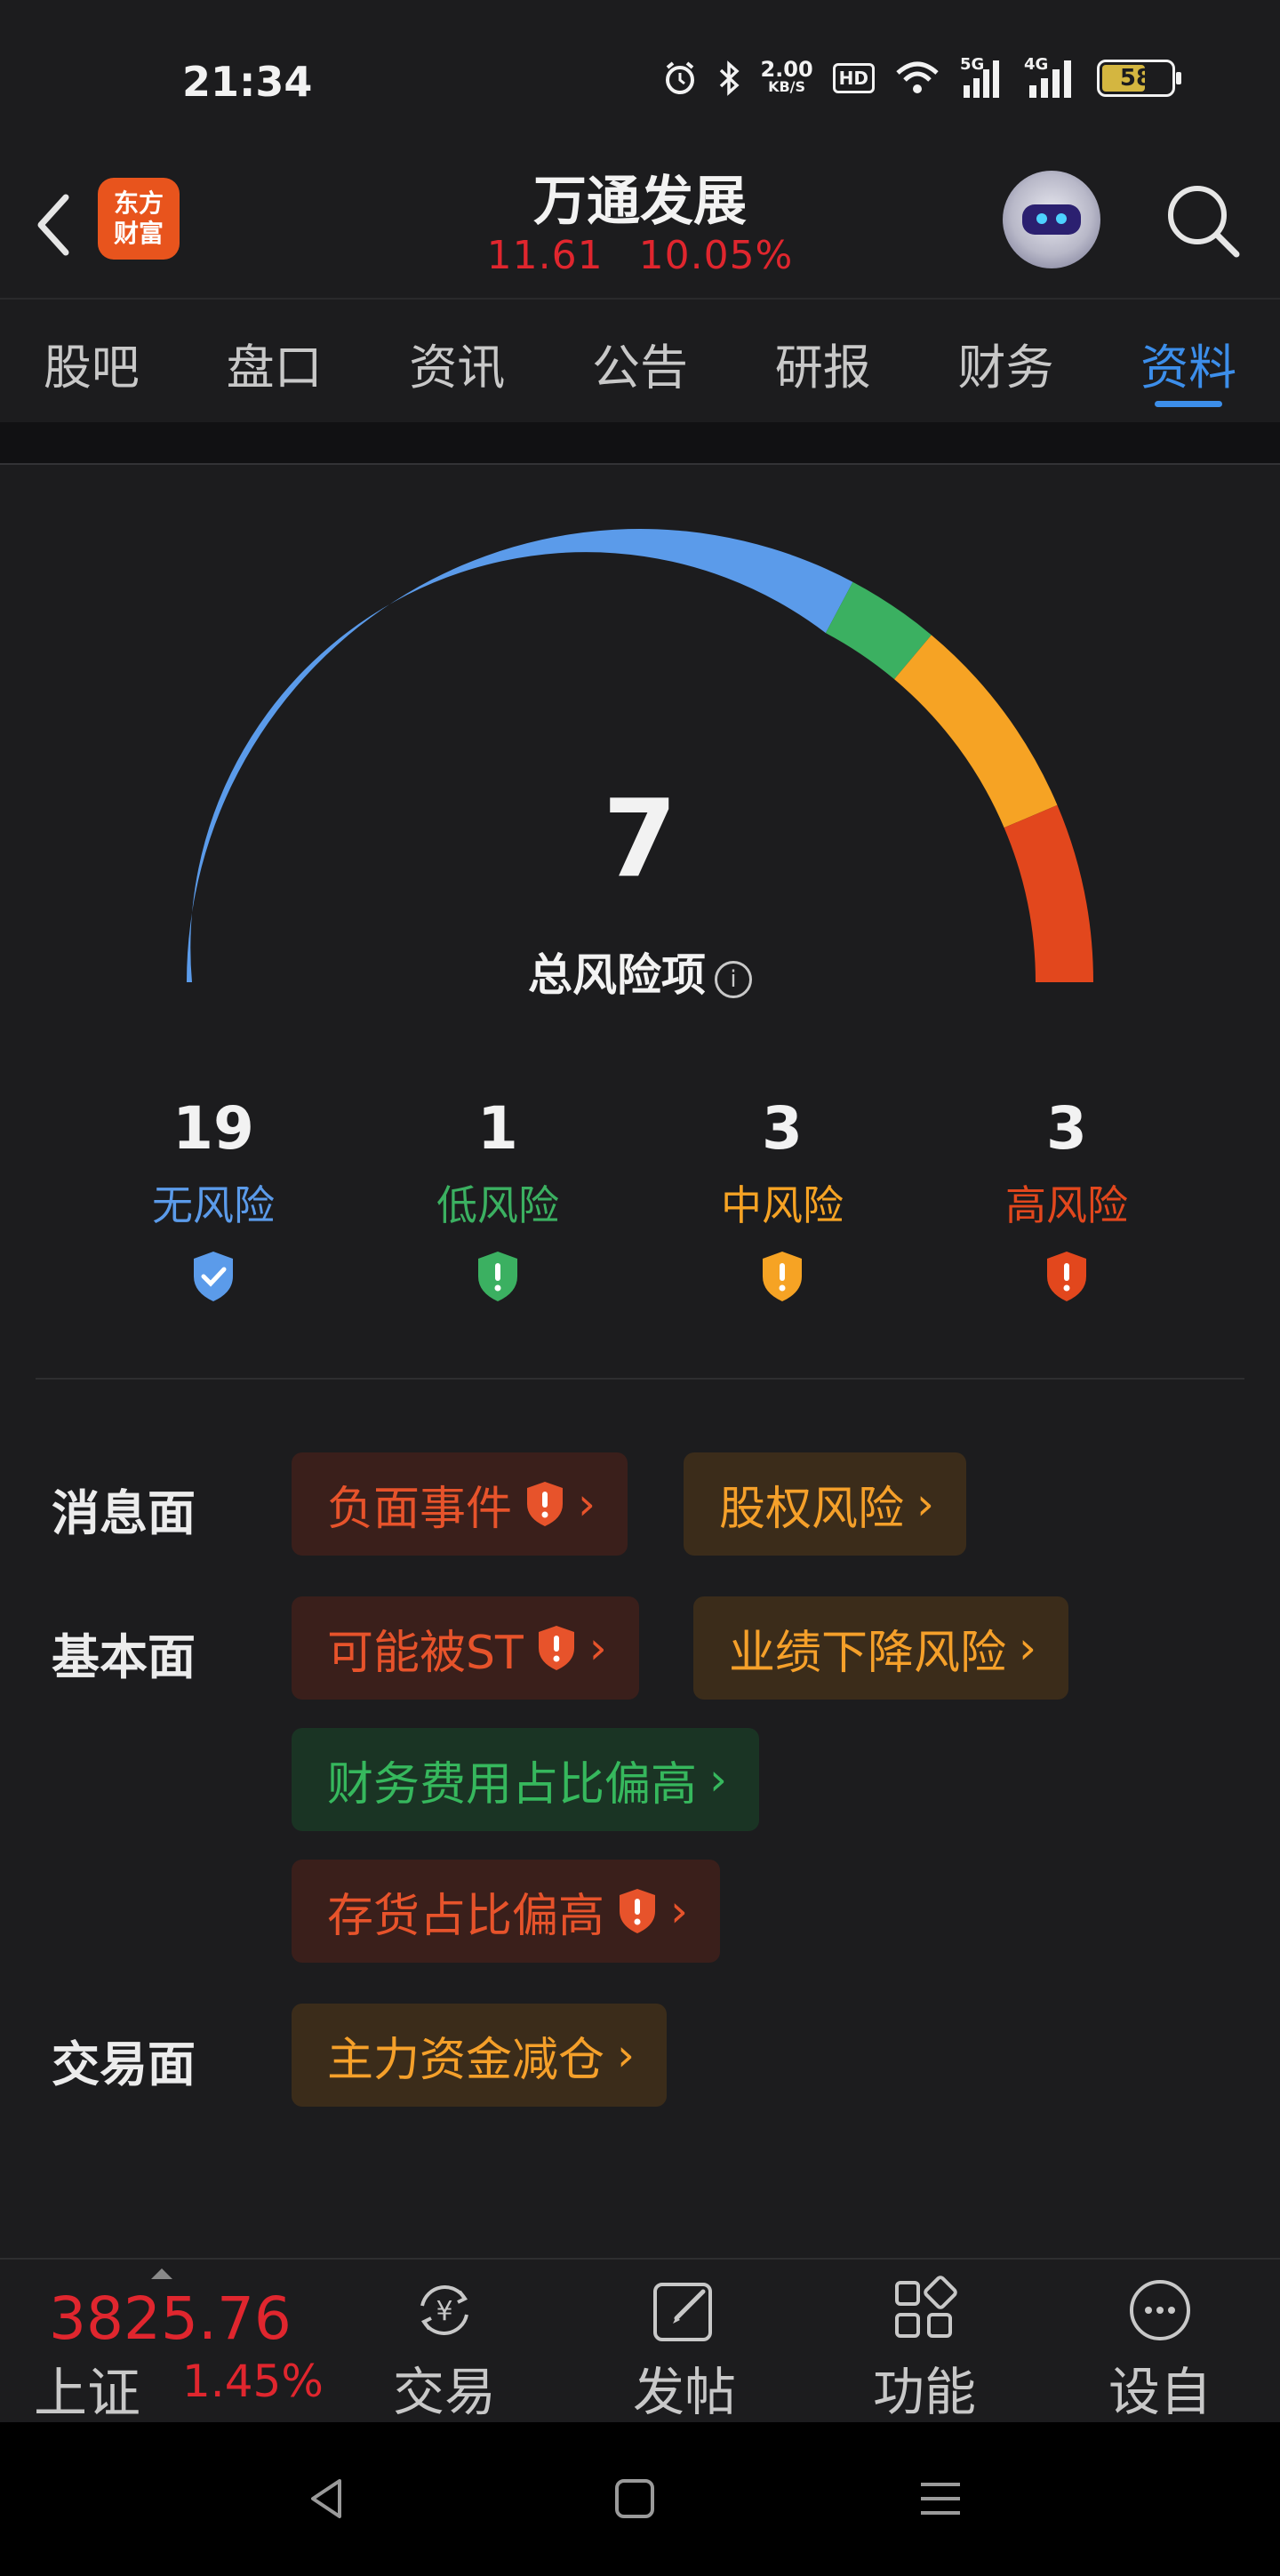 Image resolution: width=1280 pixels, height=2576 pixels. I want to click on stat-low-risk: 1 低风险, so click(498, 1200).